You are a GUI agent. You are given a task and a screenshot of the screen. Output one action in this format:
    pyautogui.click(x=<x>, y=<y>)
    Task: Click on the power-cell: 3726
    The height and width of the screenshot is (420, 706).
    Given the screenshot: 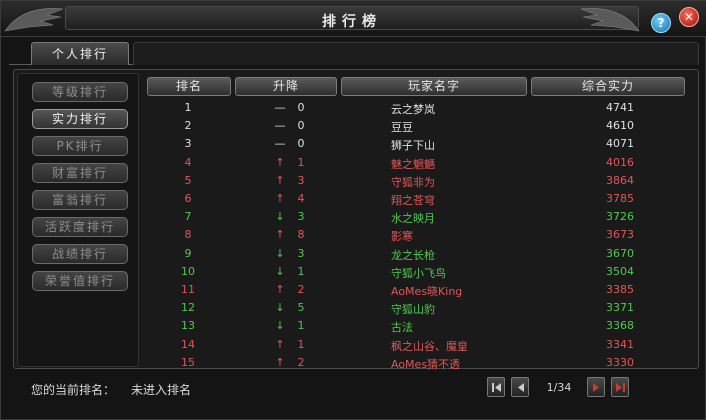 What is the action you would take?
    pyautogui.click(x=620, y=217)
    